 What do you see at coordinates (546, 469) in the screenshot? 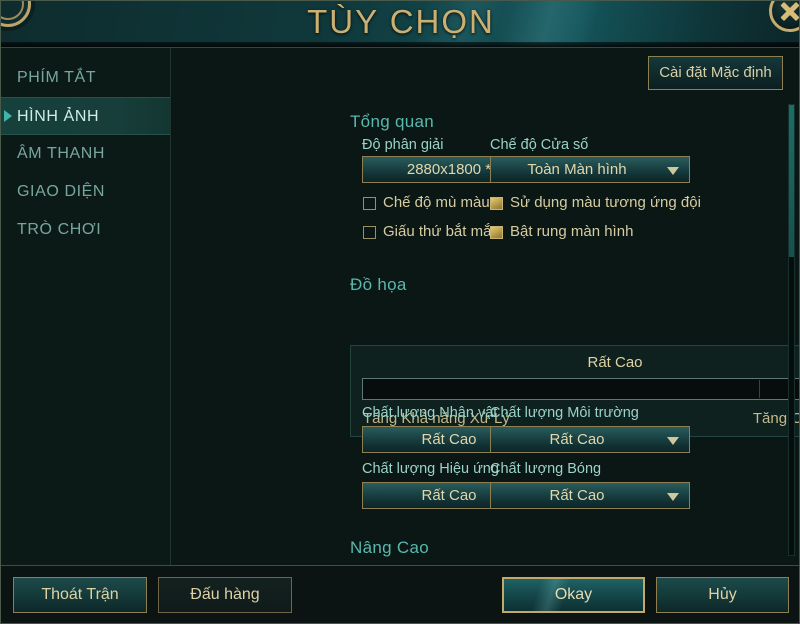
I see `label-shadow-quality: Chất lượng Bóng` at bounding box center [546, 469].